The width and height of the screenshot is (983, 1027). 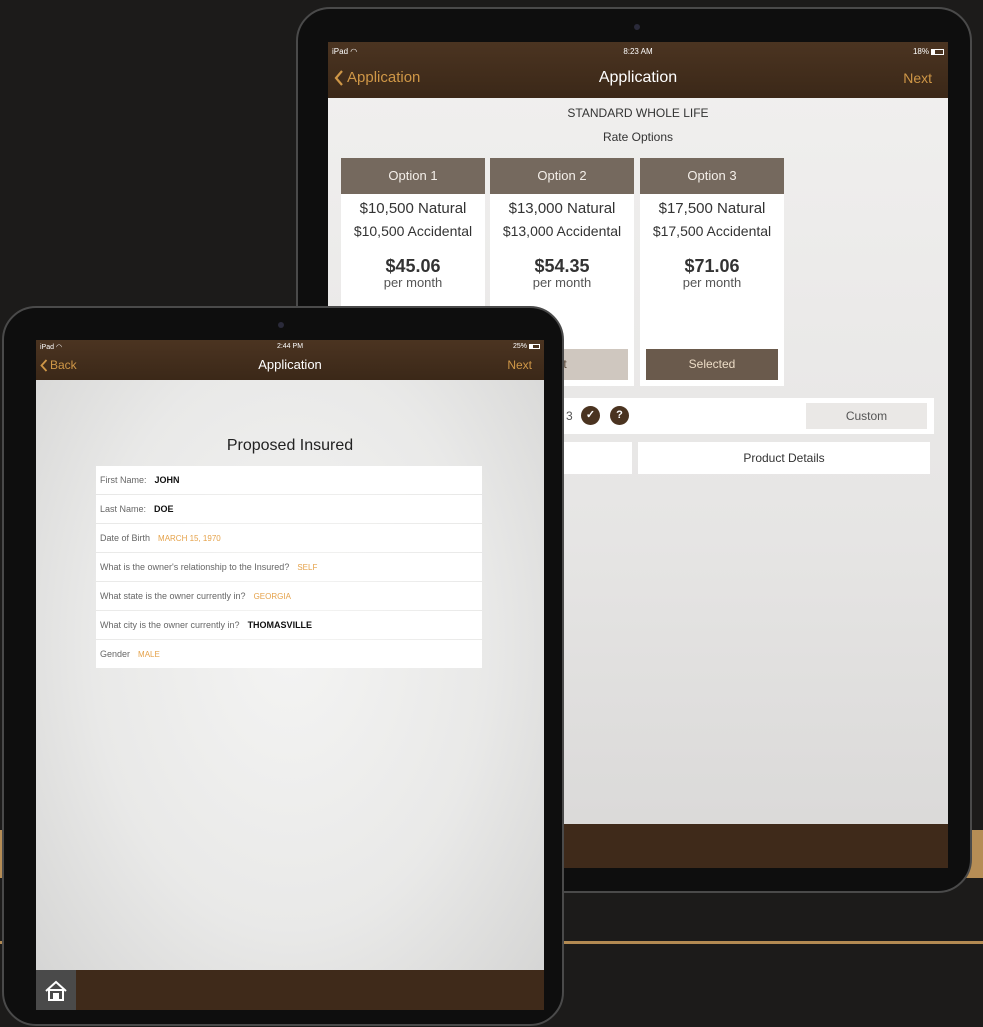 I want to click on option-header: Option 3, so click(x=712, y=176).